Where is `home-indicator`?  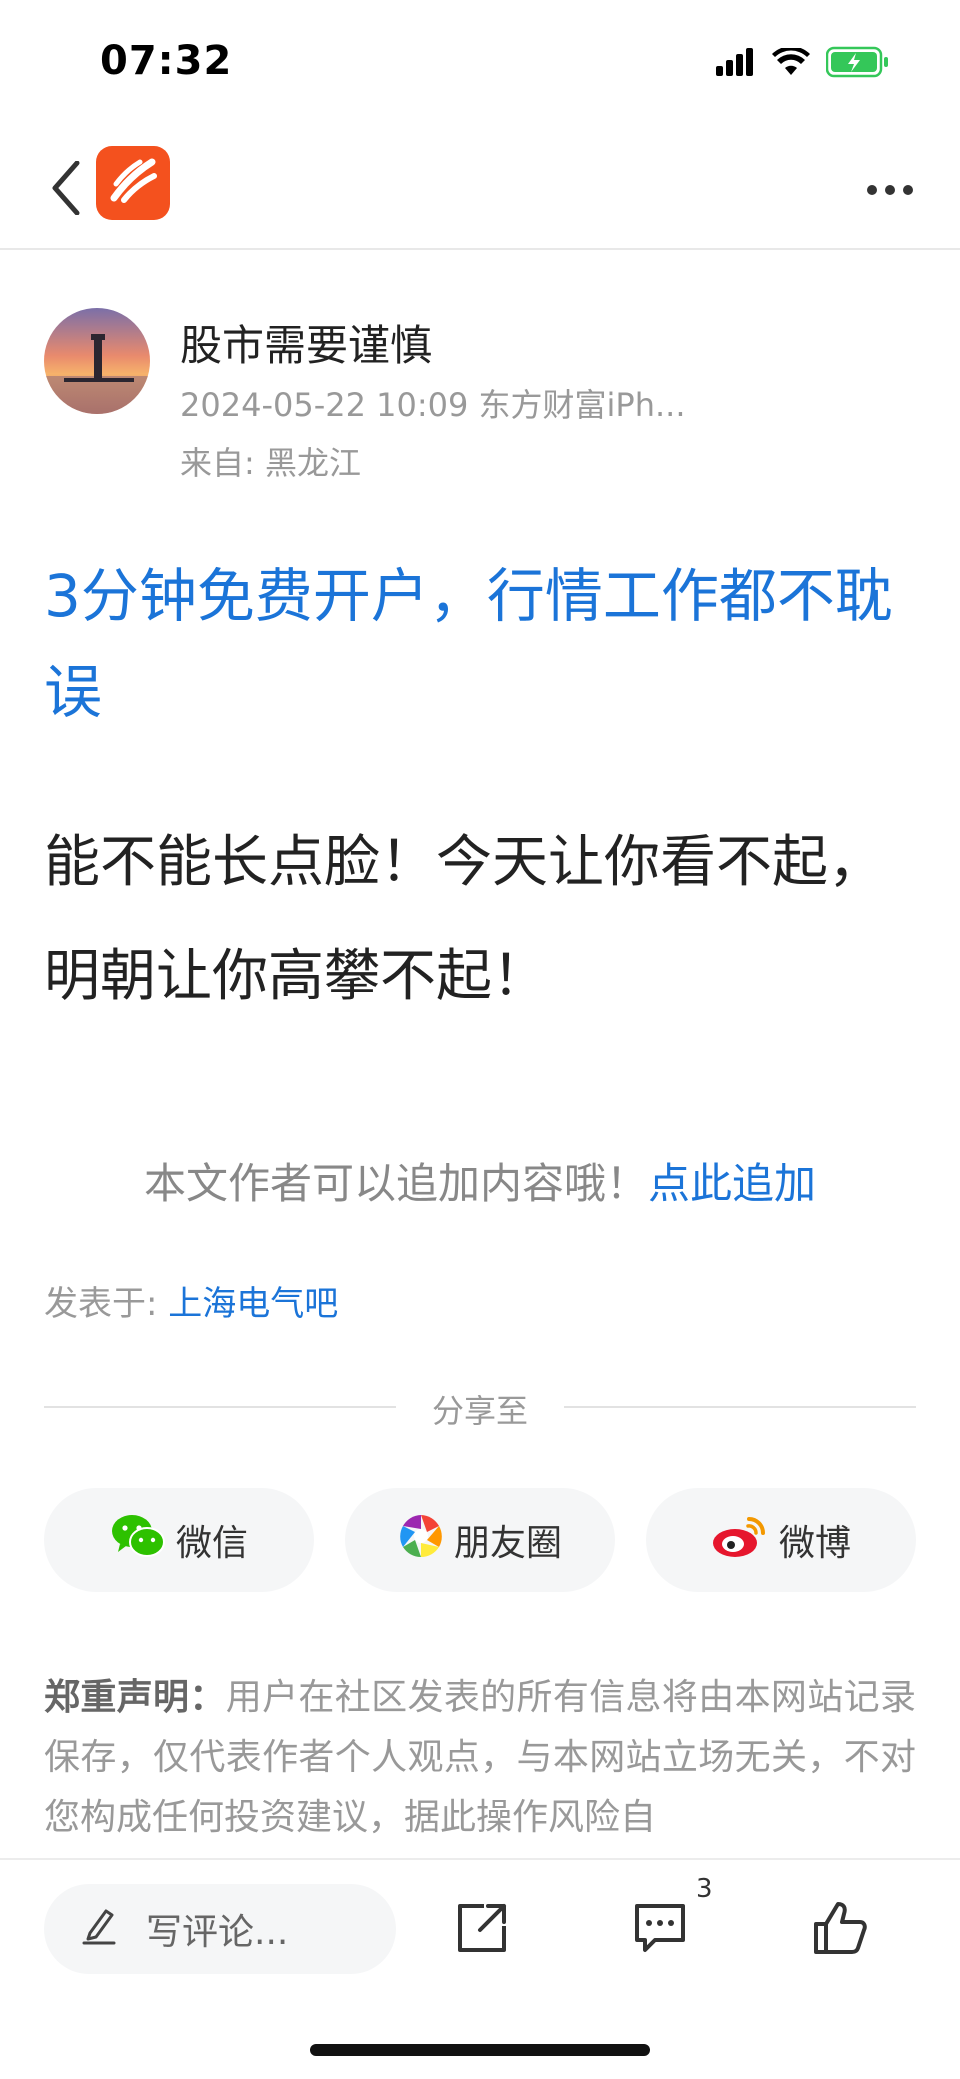
home-indicator is located at coordinates (480, 2050).